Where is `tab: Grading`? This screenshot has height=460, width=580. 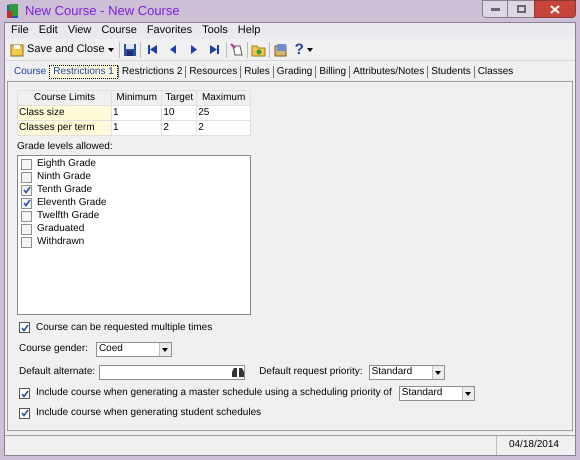
tab: Grading is located at coordinates (294, 72).